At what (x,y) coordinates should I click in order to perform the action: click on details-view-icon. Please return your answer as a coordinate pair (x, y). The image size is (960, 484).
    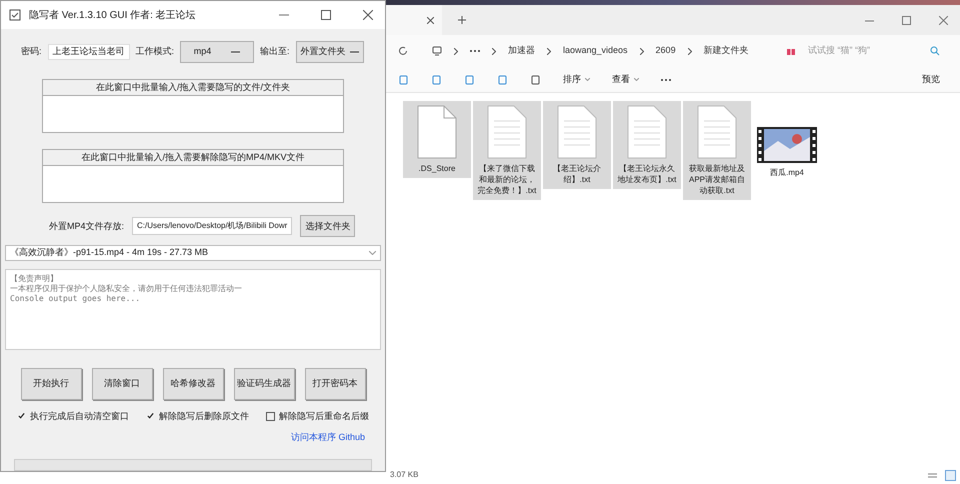
    Looking at the image, I should click on (932, 475).